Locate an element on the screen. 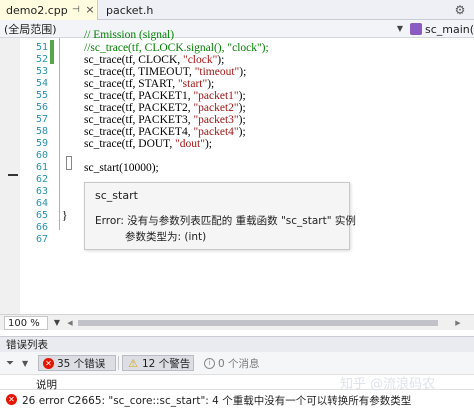 The image size is (474, 410). function-label: sc_main( is located at coordinates (449, 29).